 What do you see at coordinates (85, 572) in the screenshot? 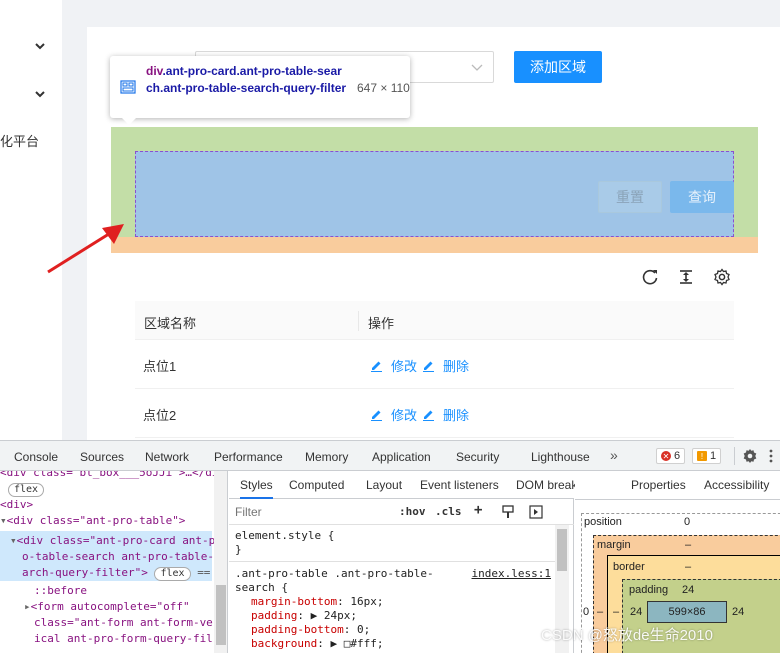
I see `dom-node-classes: arch-query-filter">` at bounding box center [85, 572].